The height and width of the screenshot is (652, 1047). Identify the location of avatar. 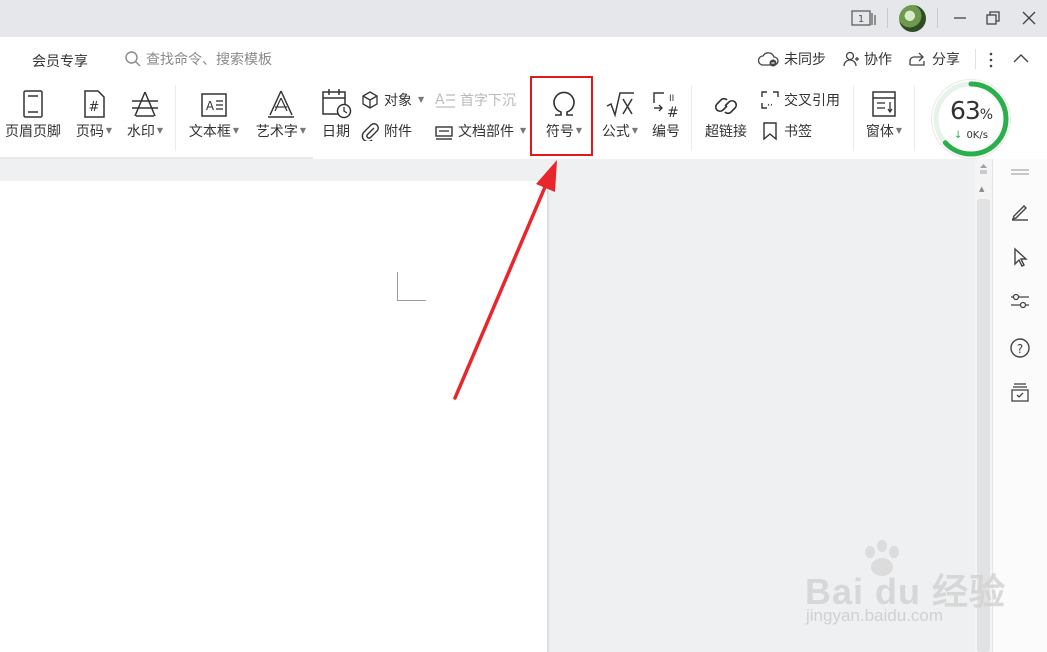
(912, 18).